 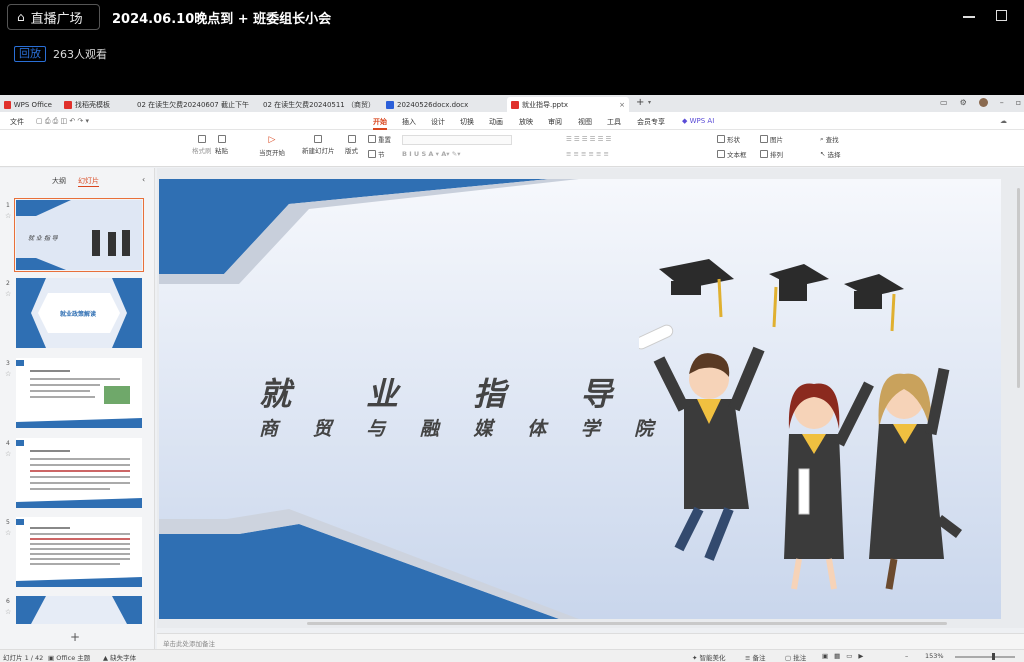 I want to click on tab-pptx: 就业指导.pptx ×, so click(x=568, y=104).